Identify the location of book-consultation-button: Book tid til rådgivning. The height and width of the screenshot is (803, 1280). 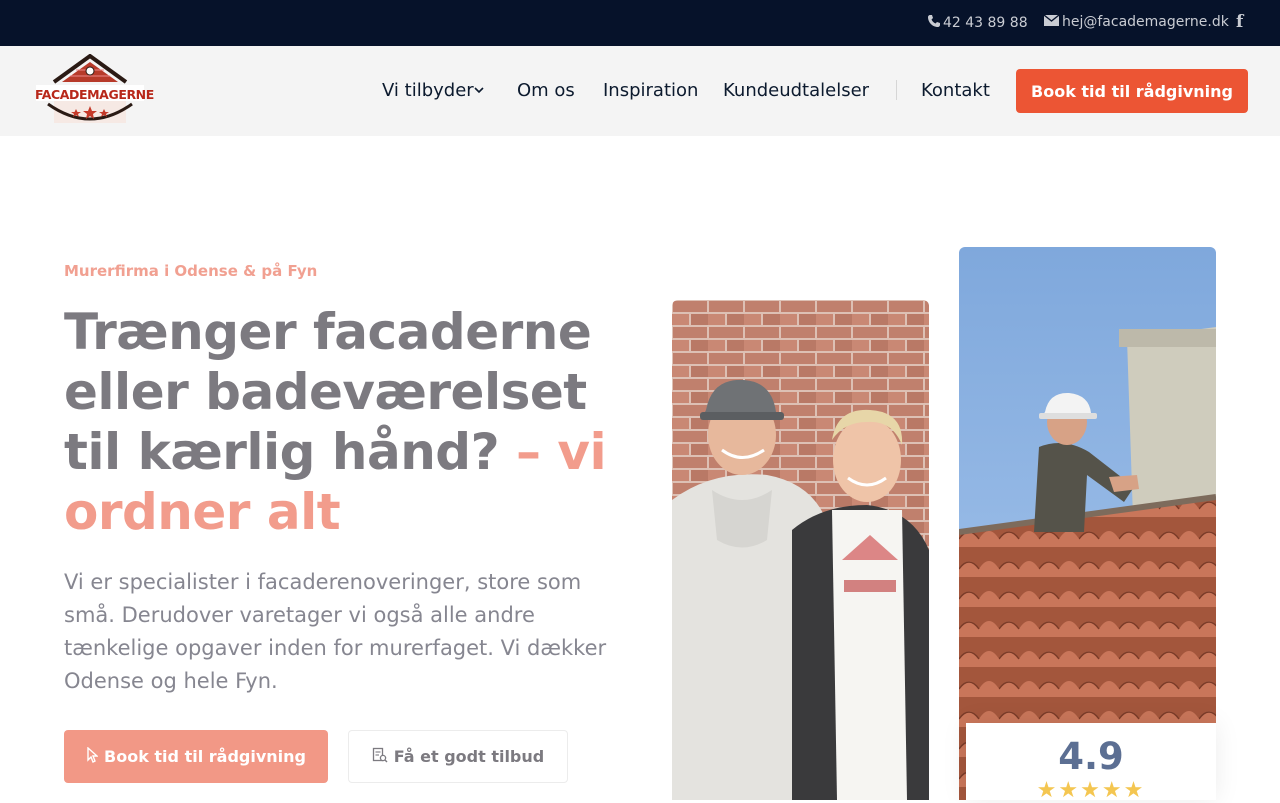
(1132, 91).